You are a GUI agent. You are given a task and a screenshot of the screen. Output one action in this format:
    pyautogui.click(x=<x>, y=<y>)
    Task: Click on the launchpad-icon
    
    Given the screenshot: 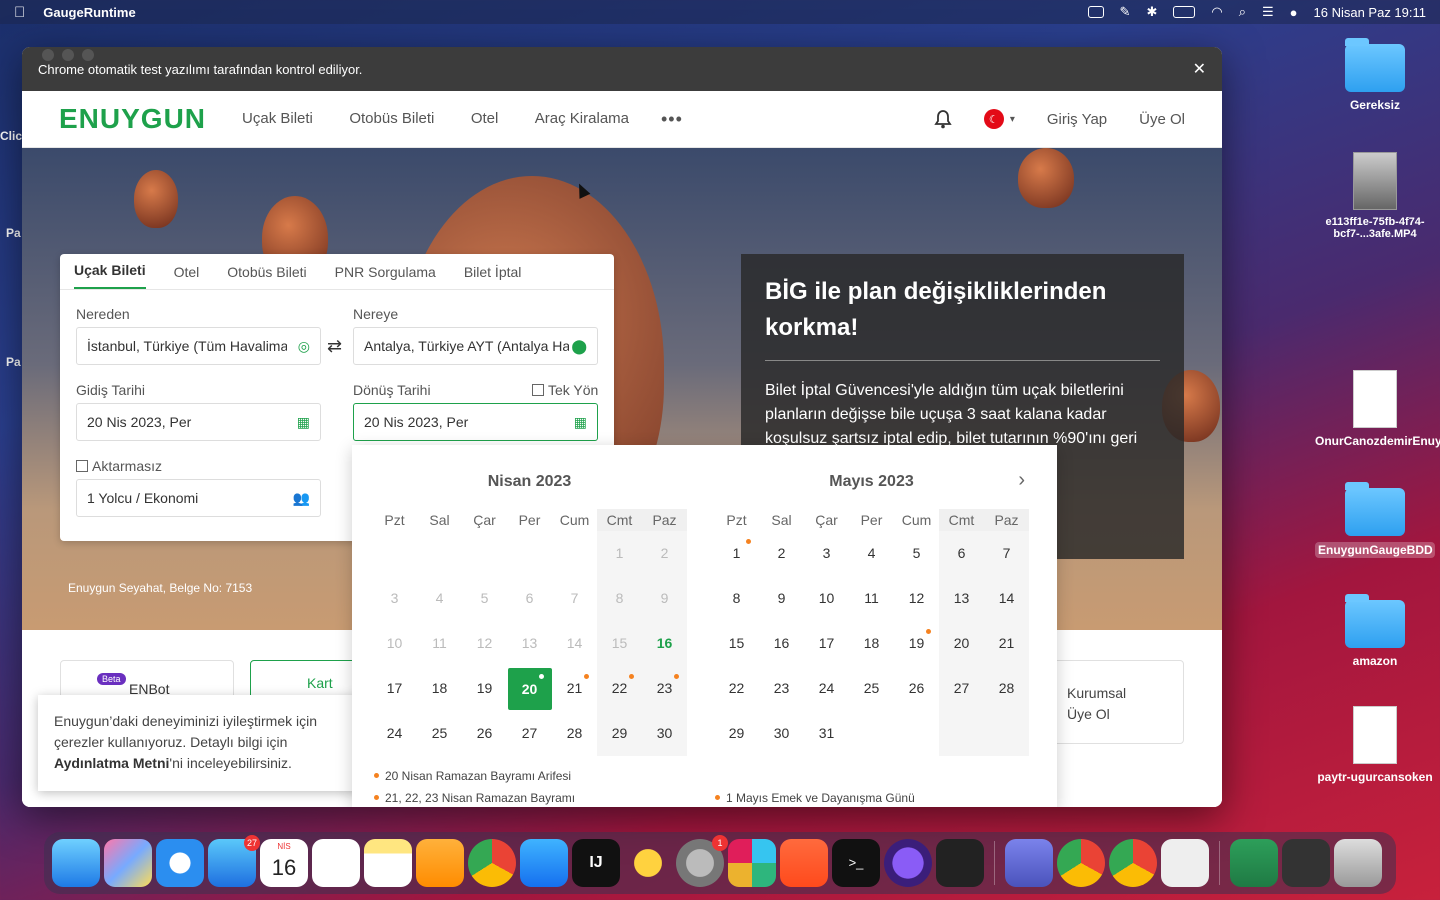 What is the action you would take?
    pyautogui.click(x=128, y=863)
    